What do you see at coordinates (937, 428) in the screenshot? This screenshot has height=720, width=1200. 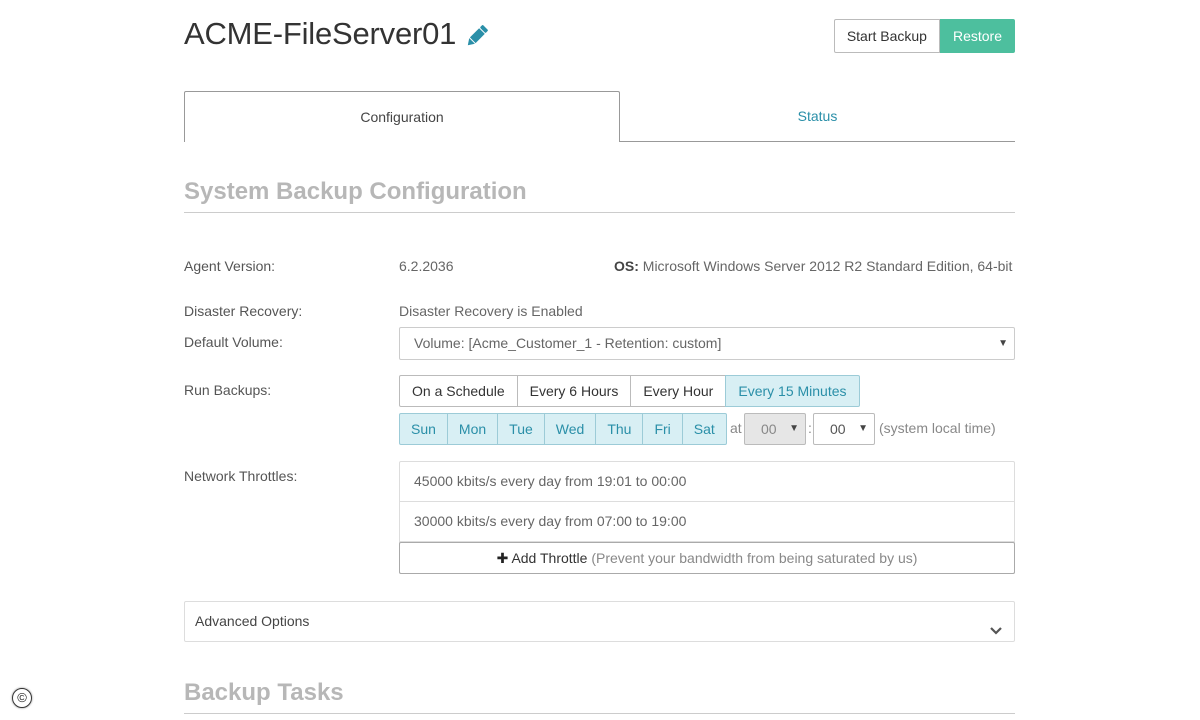 I see `timezone-note: (system local time)` at bounding box center [937, 428].